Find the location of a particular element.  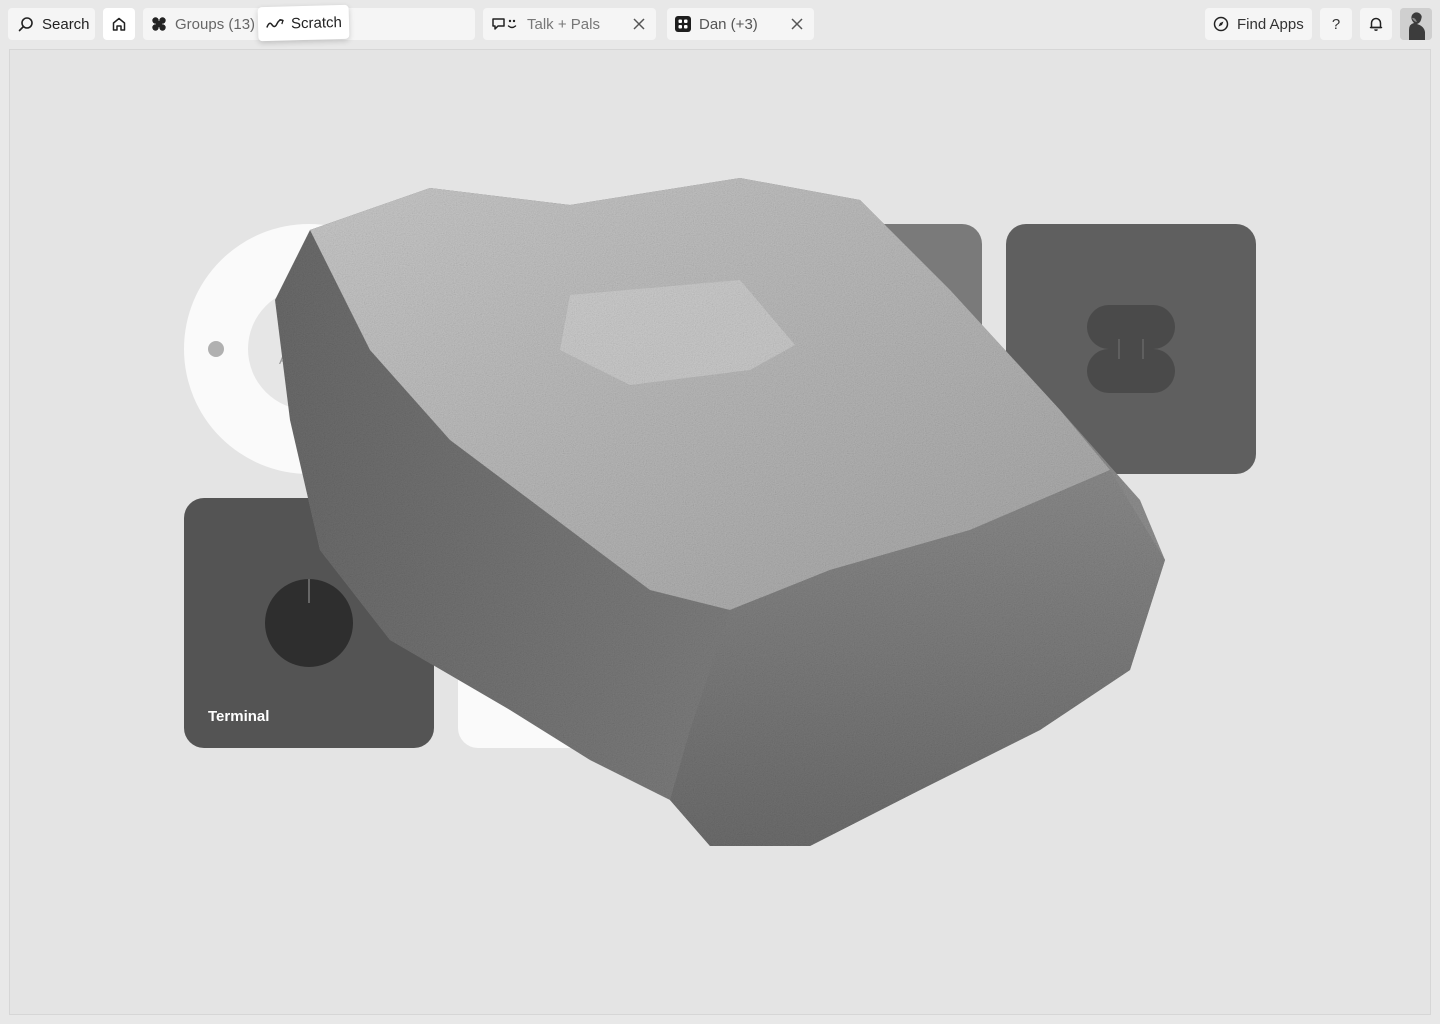

help-label: ? is located at coordinates (1336, 24).